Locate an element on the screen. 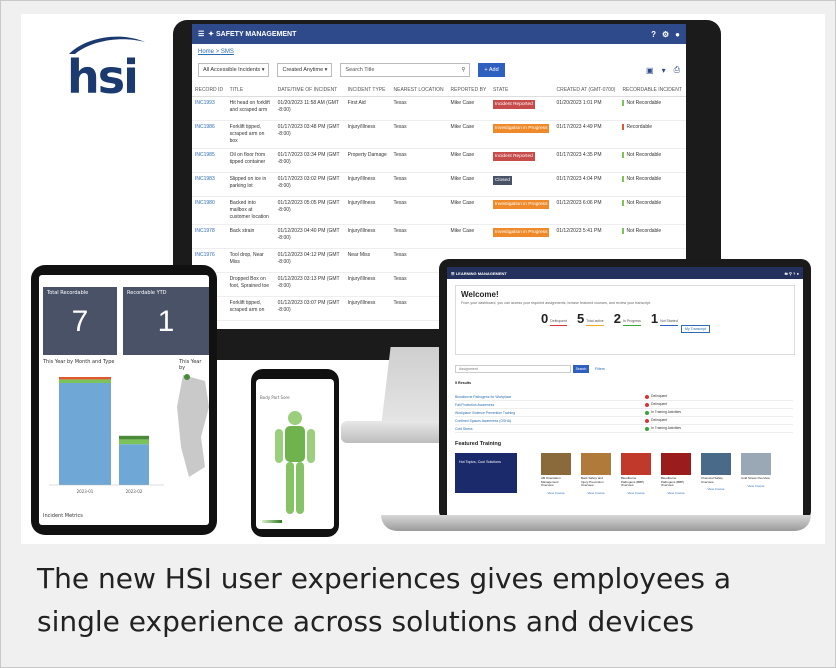 The image size is (836, 668). app-title: SAFETY MANAGEMENT is located at coordinates (256, 34).